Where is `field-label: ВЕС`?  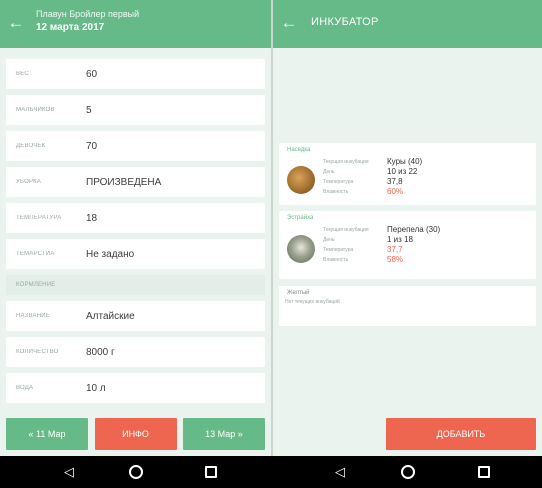 field-label: ВЕС is located at coordinates (22, 74).